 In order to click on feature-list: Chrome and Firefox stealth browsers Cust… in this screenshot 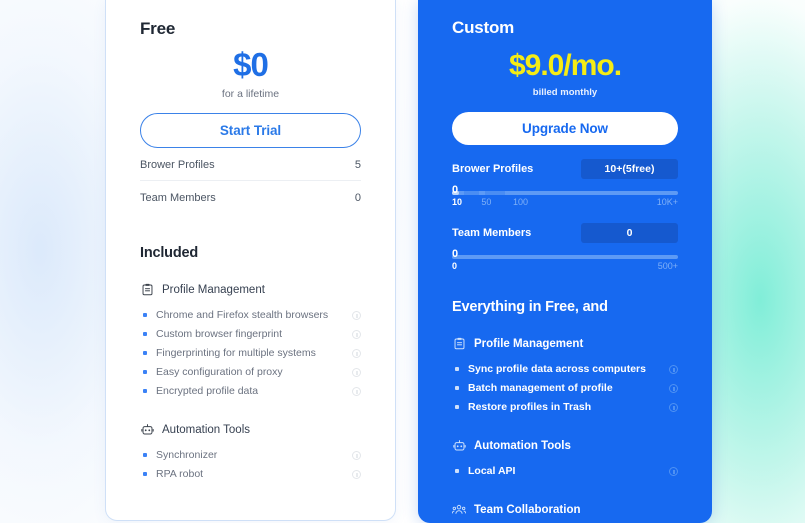, I will do `click(250, 353)`.